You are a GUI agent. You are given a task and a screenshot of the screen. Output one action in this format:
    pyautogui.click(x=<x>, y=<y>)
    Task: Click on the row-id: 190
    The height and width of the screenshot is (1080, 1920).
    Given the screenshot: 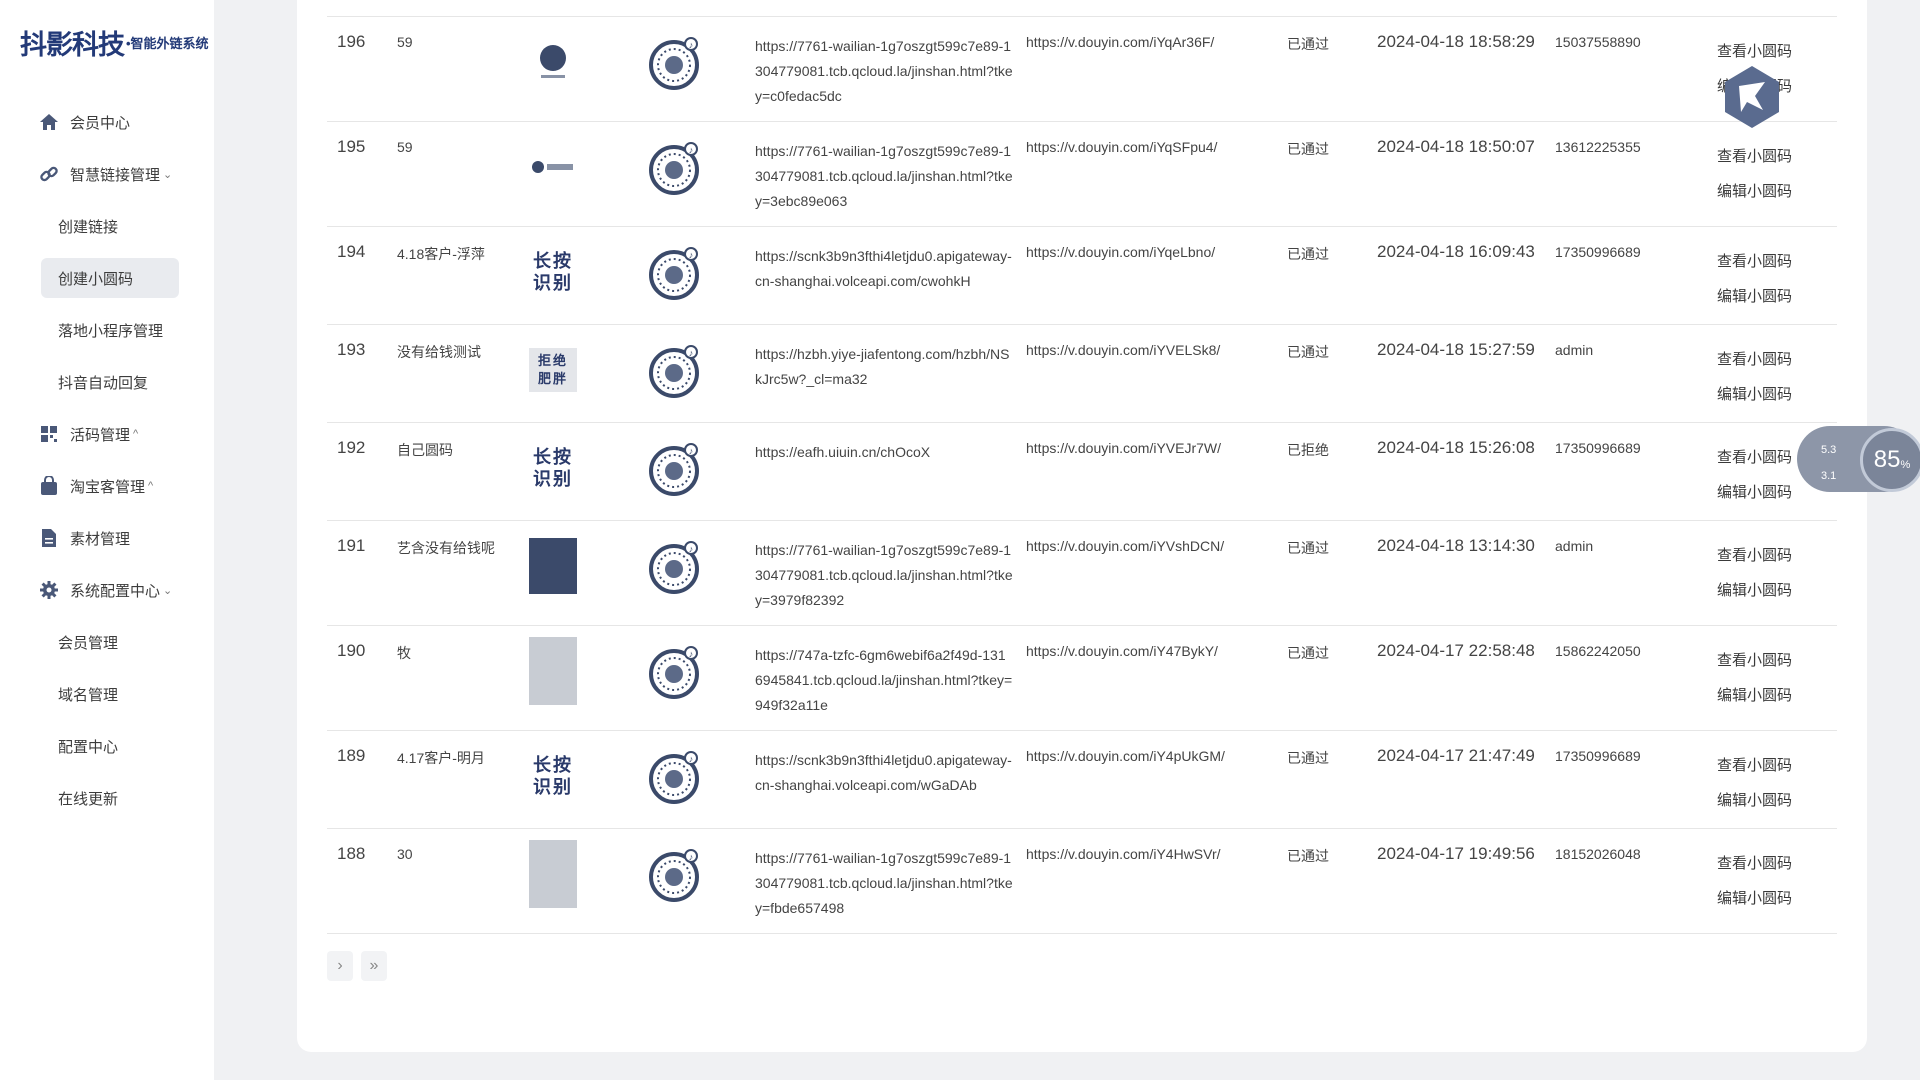 What is the action you would take?
    pyautogui.click(x=351, y=650)
    